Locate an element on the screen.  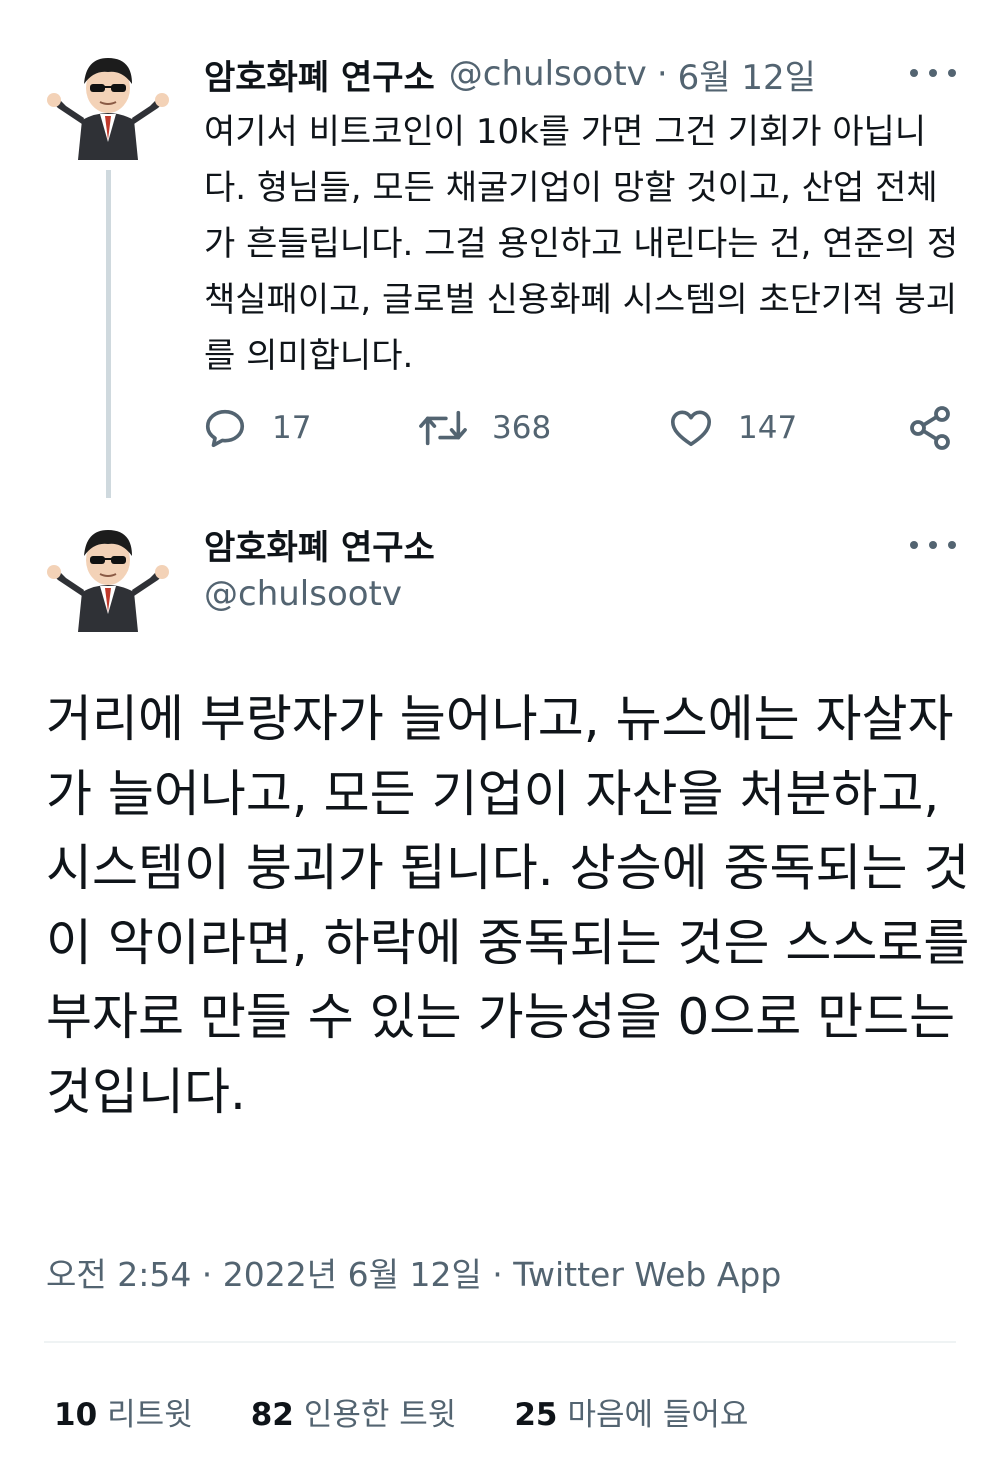
likes-stat: 25 마음에 들어요 is located at coordinates (631, 1411).